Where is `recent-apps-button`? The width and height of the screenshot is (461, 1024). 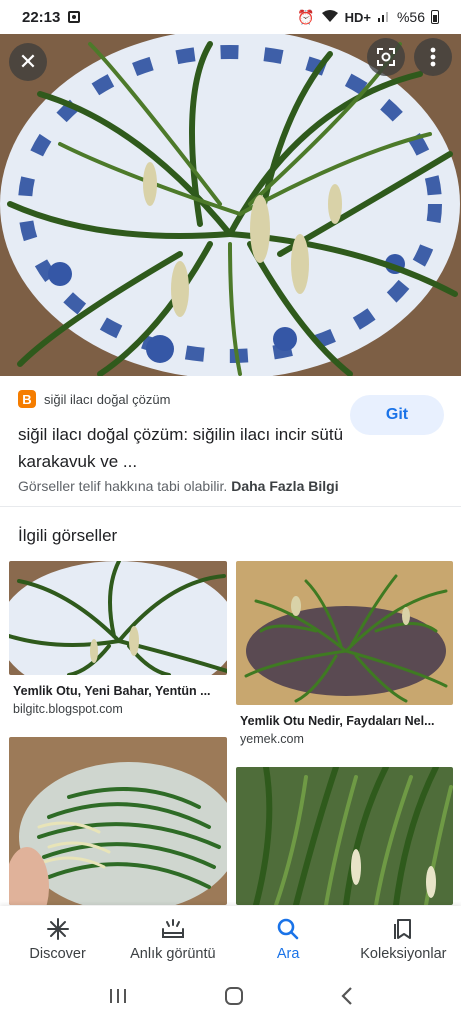
recent-apps-button is located at coordinates (118, 998).